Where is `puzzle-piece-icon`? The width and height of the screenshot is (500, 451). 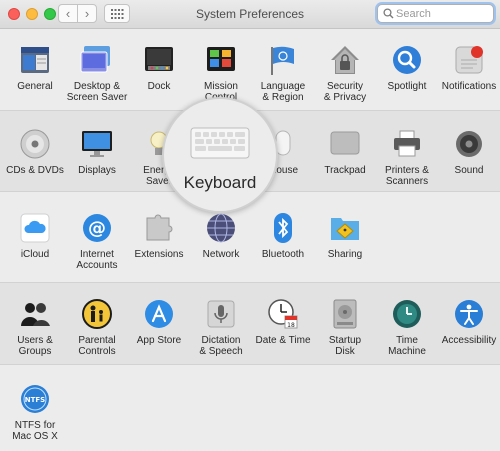 puzzle-piece-icon is located at coordinates (159, 228).